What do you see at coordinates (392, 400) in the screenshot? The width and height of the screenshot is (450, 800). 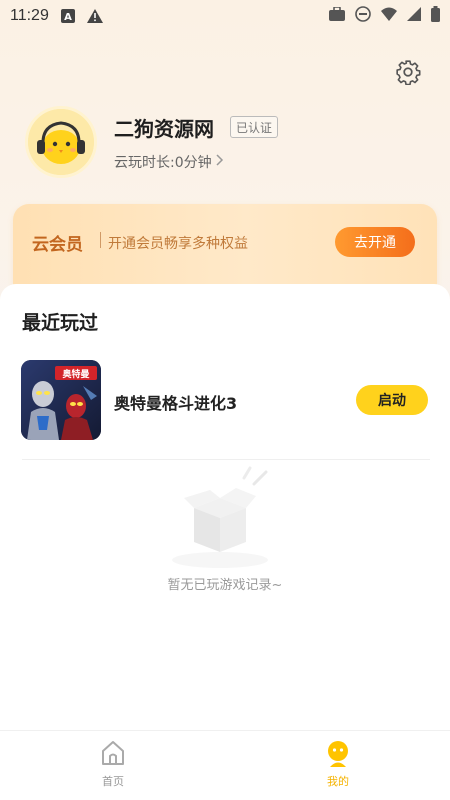 I see `launch-button: 启动` at bounding box center [392, 400].